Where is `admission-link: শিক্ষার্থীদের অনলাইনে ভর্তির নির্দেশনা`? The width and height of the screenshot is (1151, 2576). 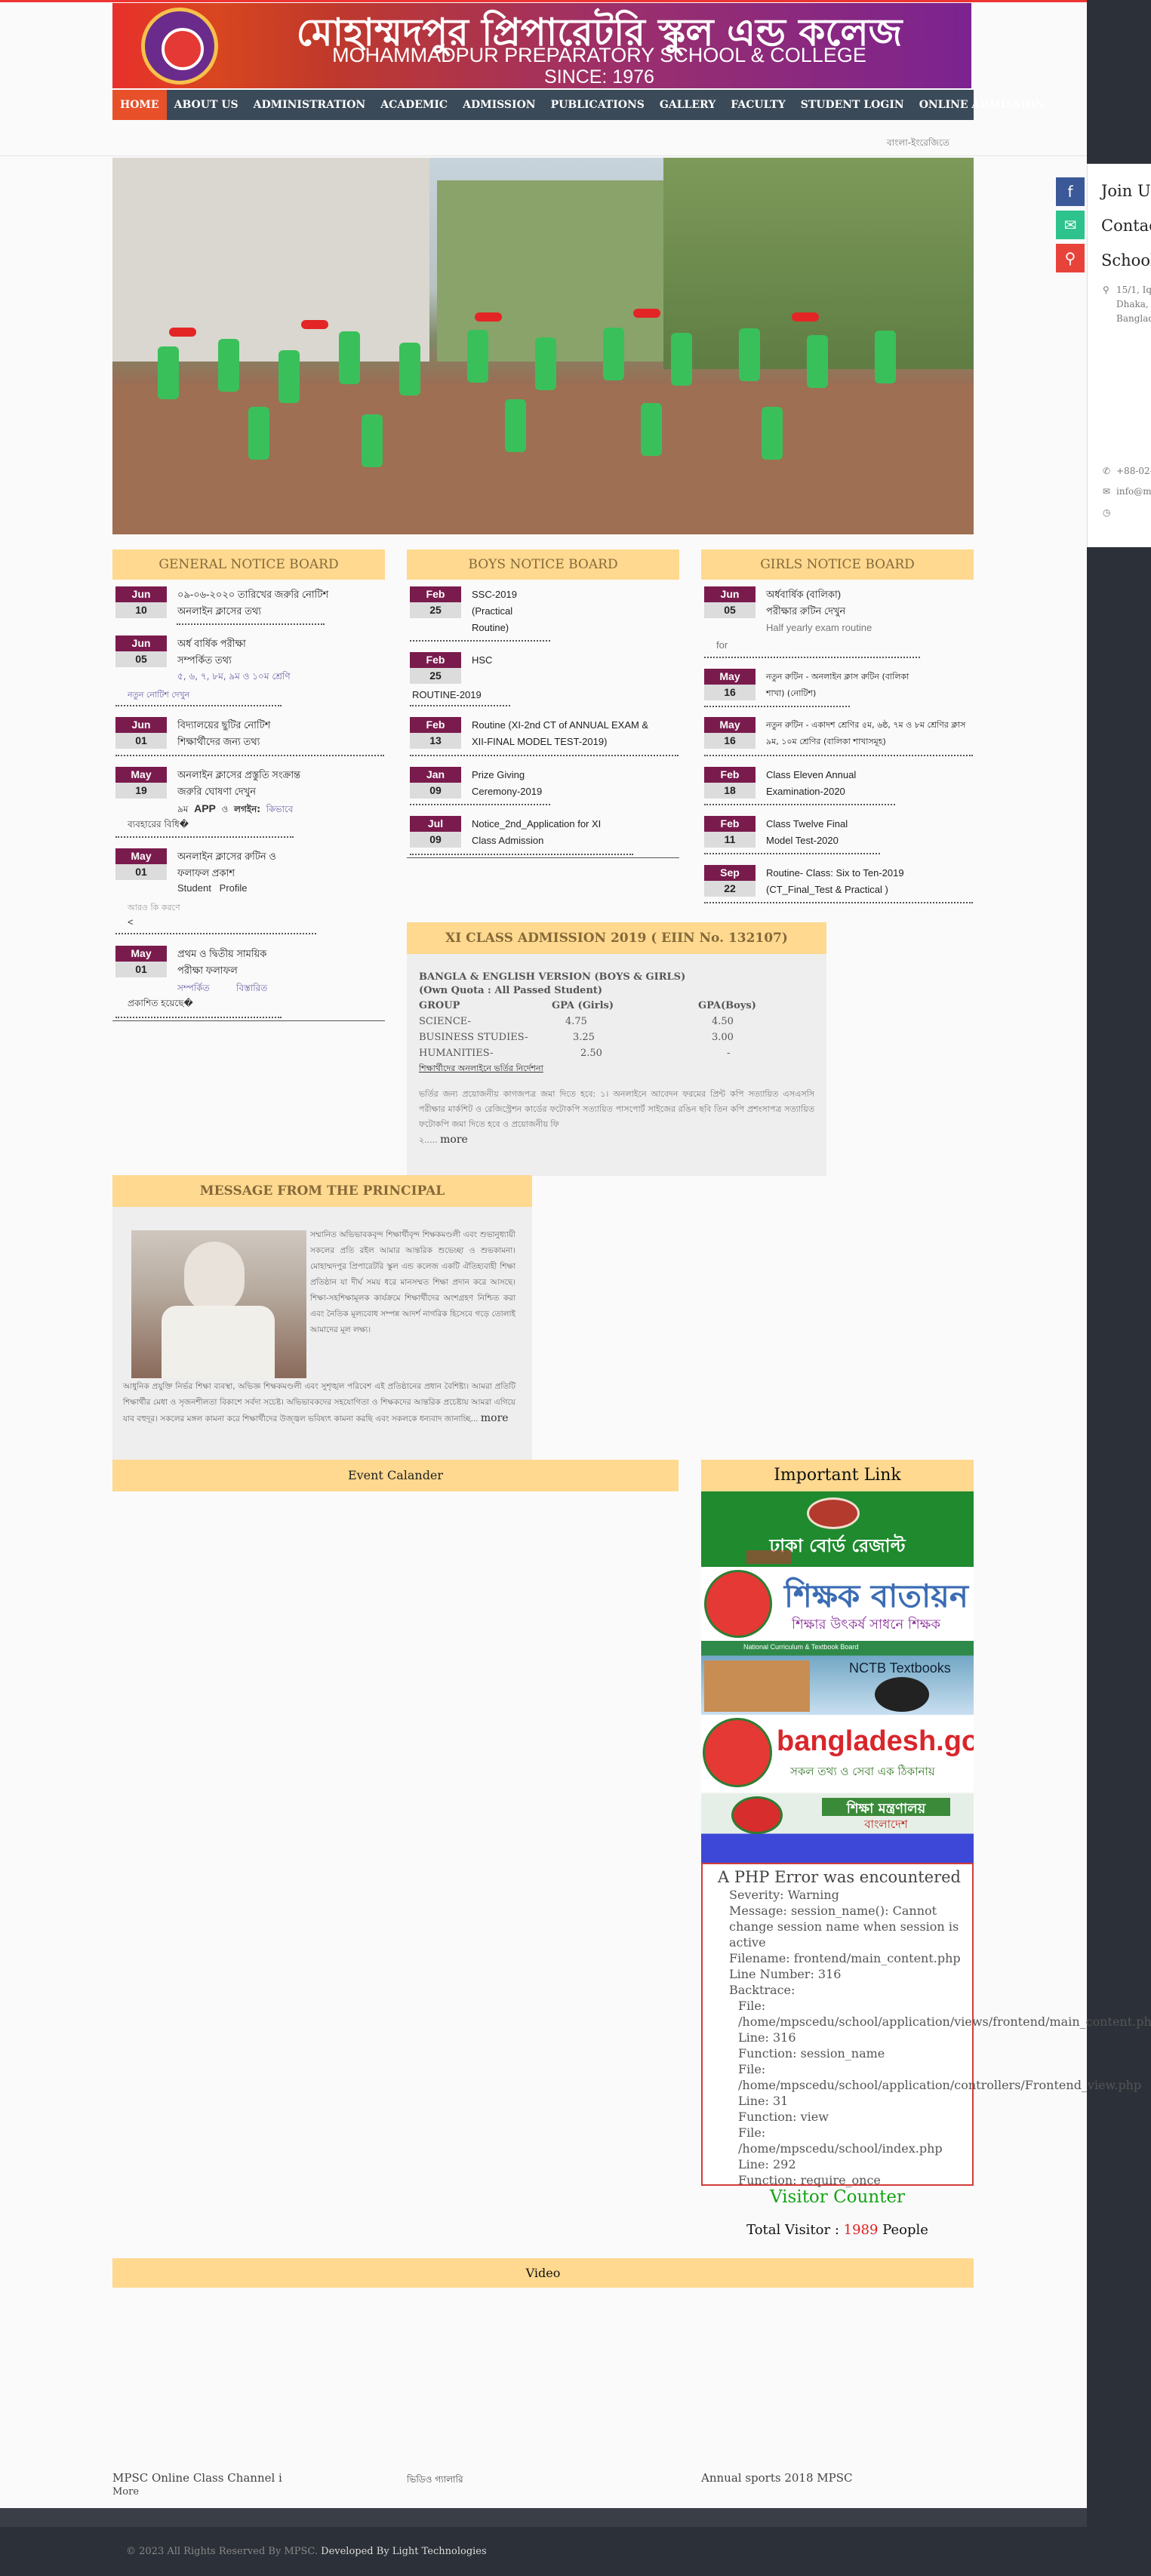 admission-link: শিক্ষার্থীদের অনলাইনে ভর্তির নির্দেশনা is located at coordinates (616, 1068).